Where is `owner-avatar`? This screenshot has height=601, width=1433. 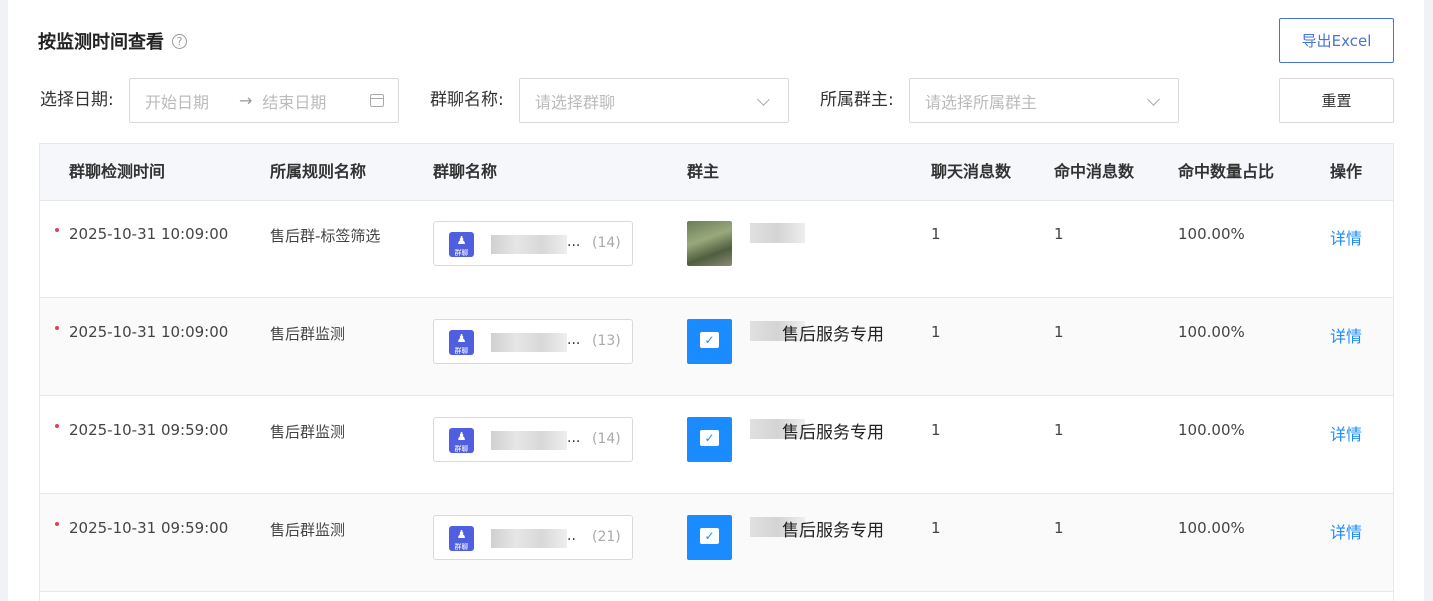 owner-avatar is located at coordinates (709, 243).